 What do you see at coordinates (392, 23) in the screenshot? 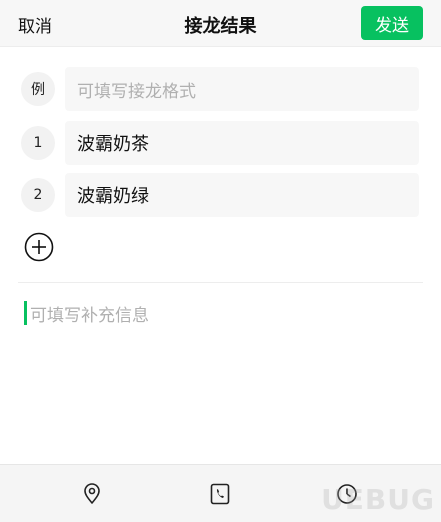
I see `send-button: 发送` at bounding box center [392, 23].